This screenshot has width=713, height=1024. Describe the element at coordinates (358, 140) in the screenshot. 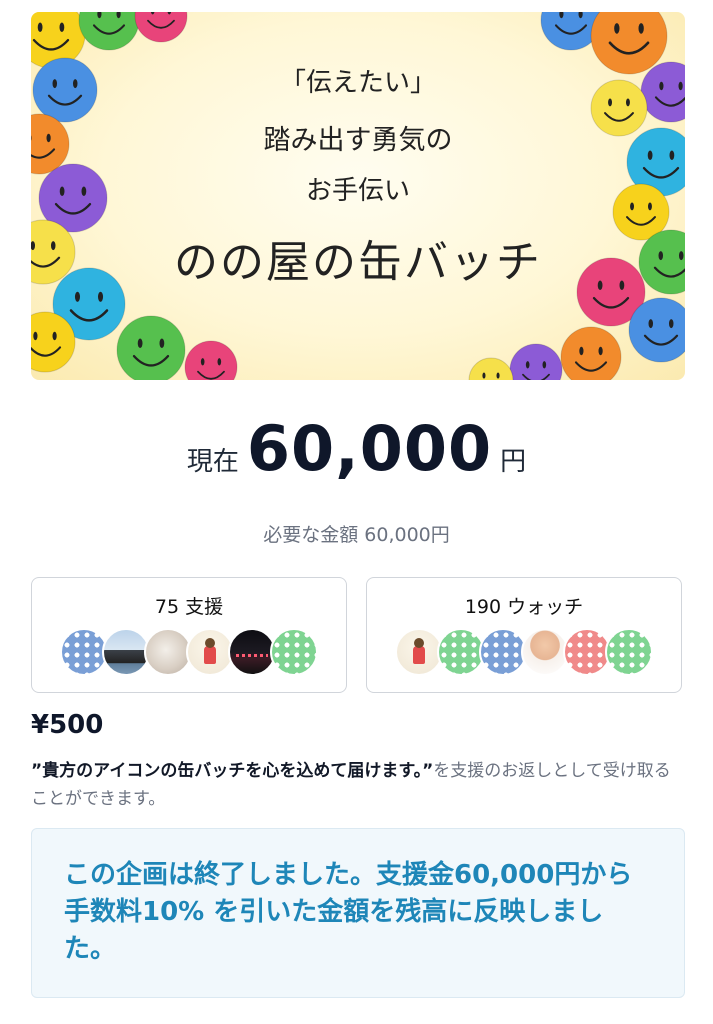

I see `hero-tagline-line2: 踏み出す勇気の` at that location.